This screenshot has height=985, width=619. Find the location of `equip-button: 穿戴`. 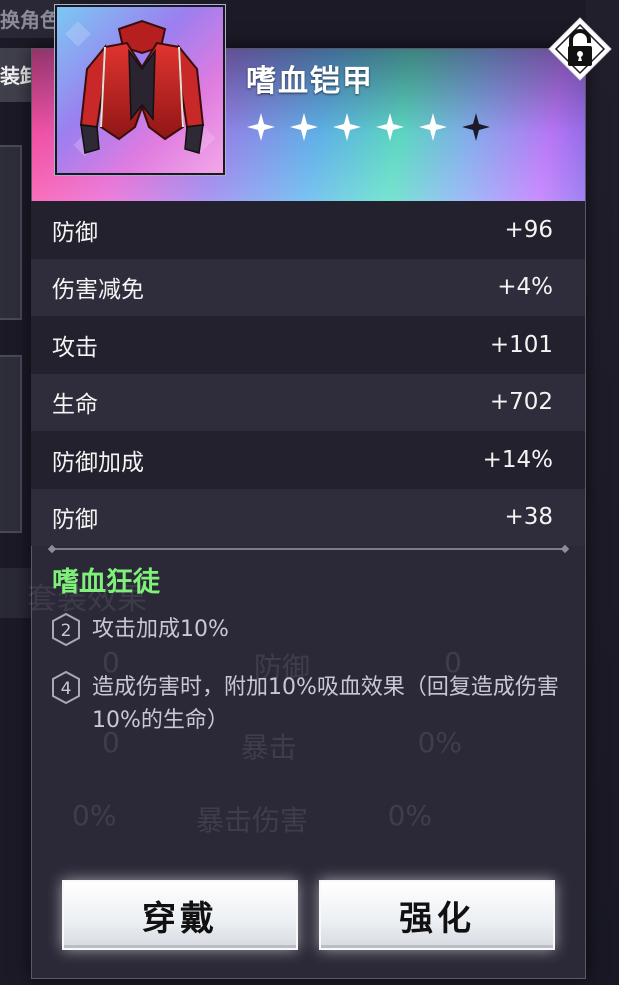

equip-button: 穿戴 is located at coordinates (180, 915).